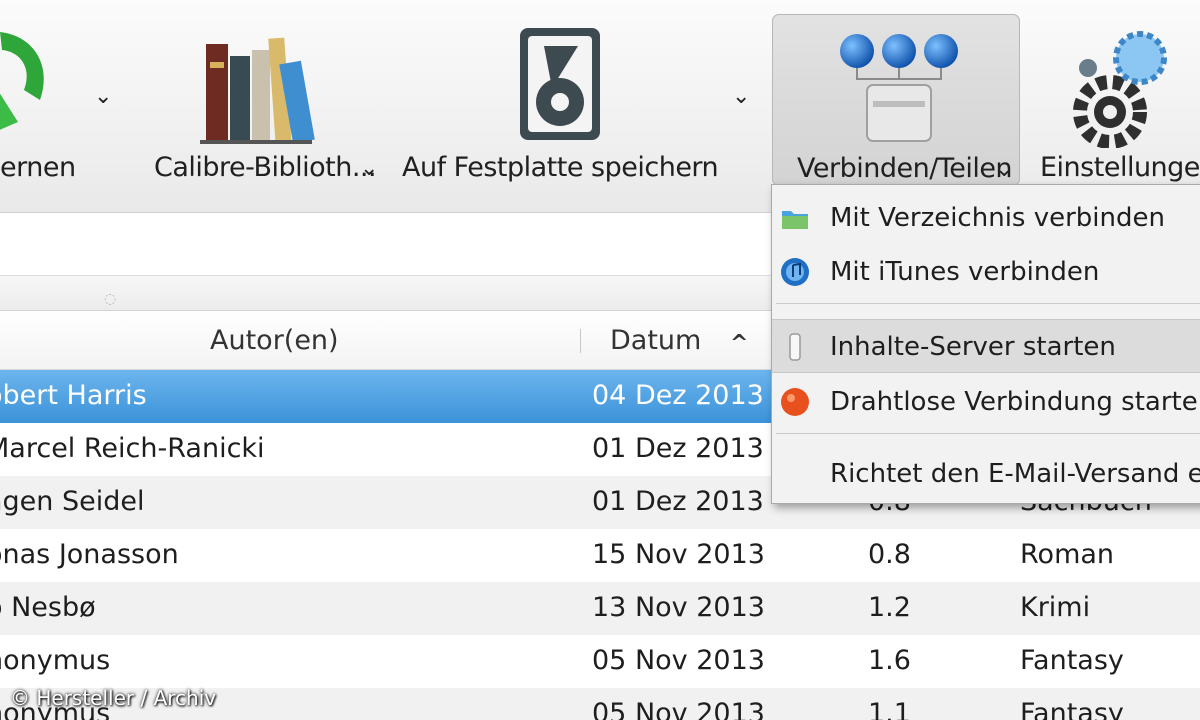  What do you see at coordinates (795, 272) in the screenshot?
I see `itunes-icon` at bounding box center [795, 272].